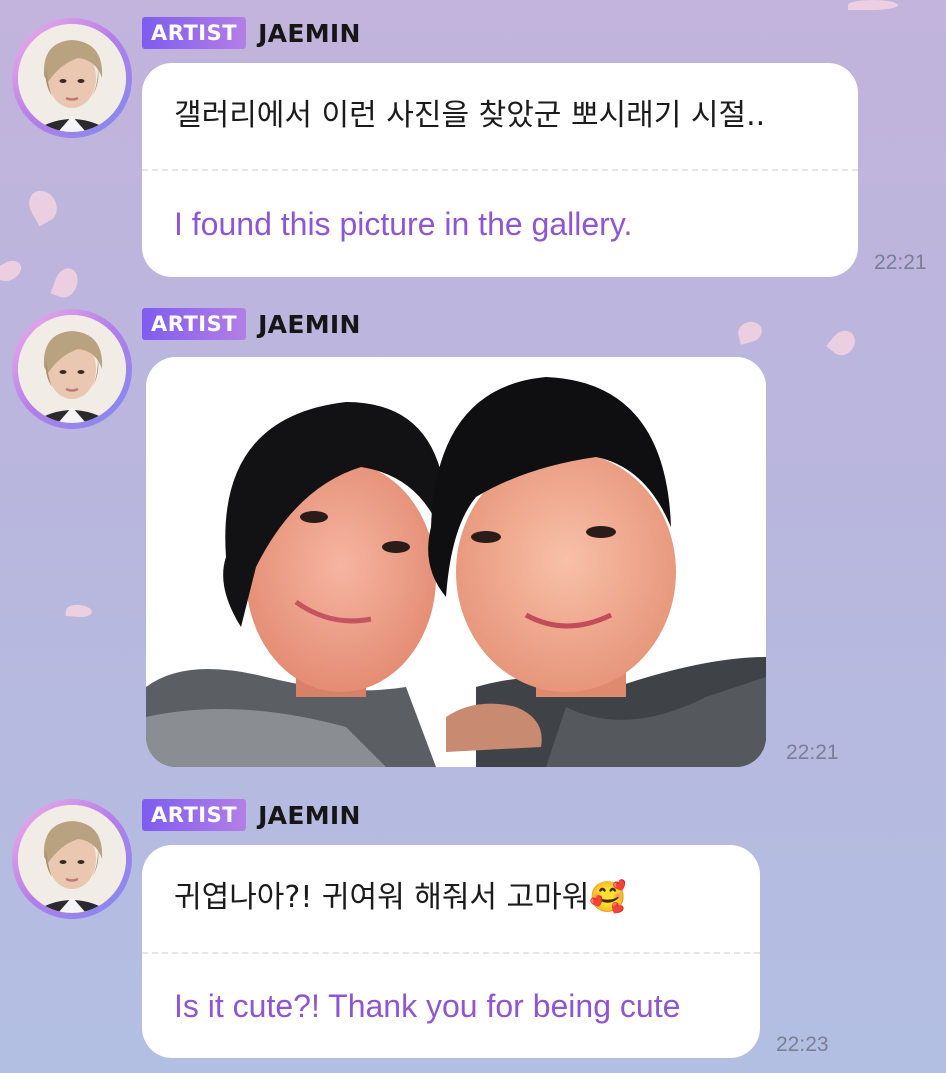  What do you see at coordinates (470, 115) in the screenshot?
I see `message-text-korean: 갤러리에서 이런 사진을 찾았군 뽀시래기 시절..` at bounding box center [470, 115].